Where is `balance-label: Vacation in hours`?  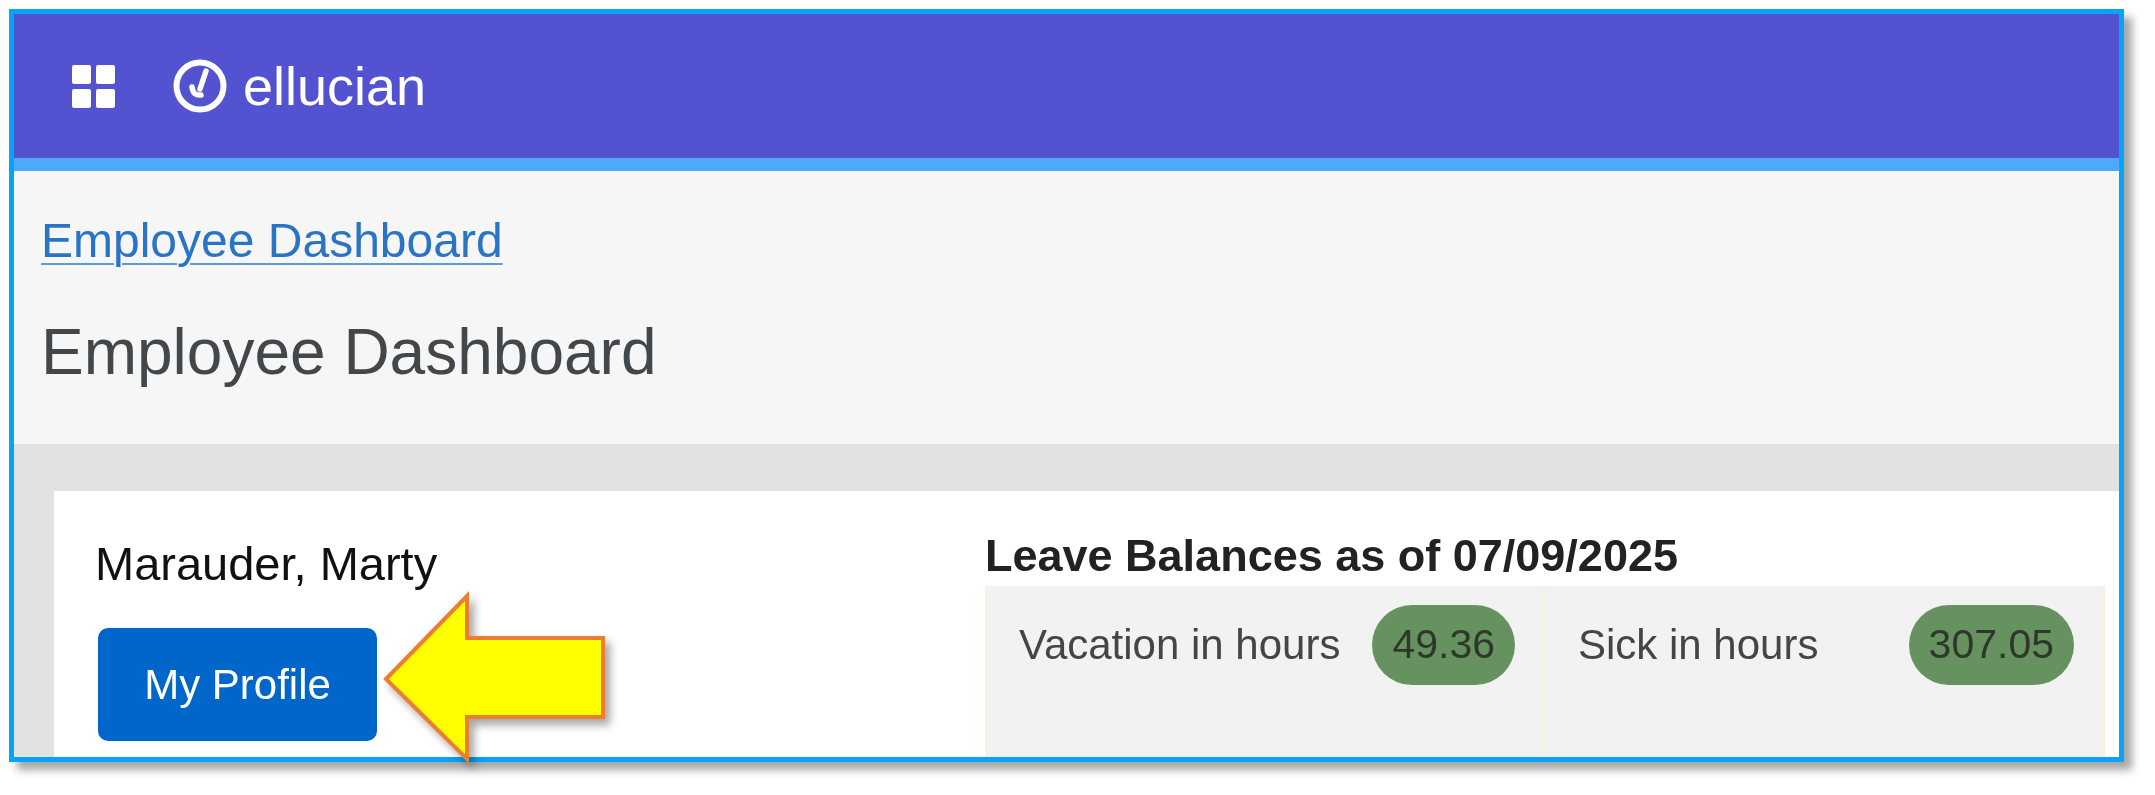 balance-label: Vacation in hours is located at coordinates (1180, 644).